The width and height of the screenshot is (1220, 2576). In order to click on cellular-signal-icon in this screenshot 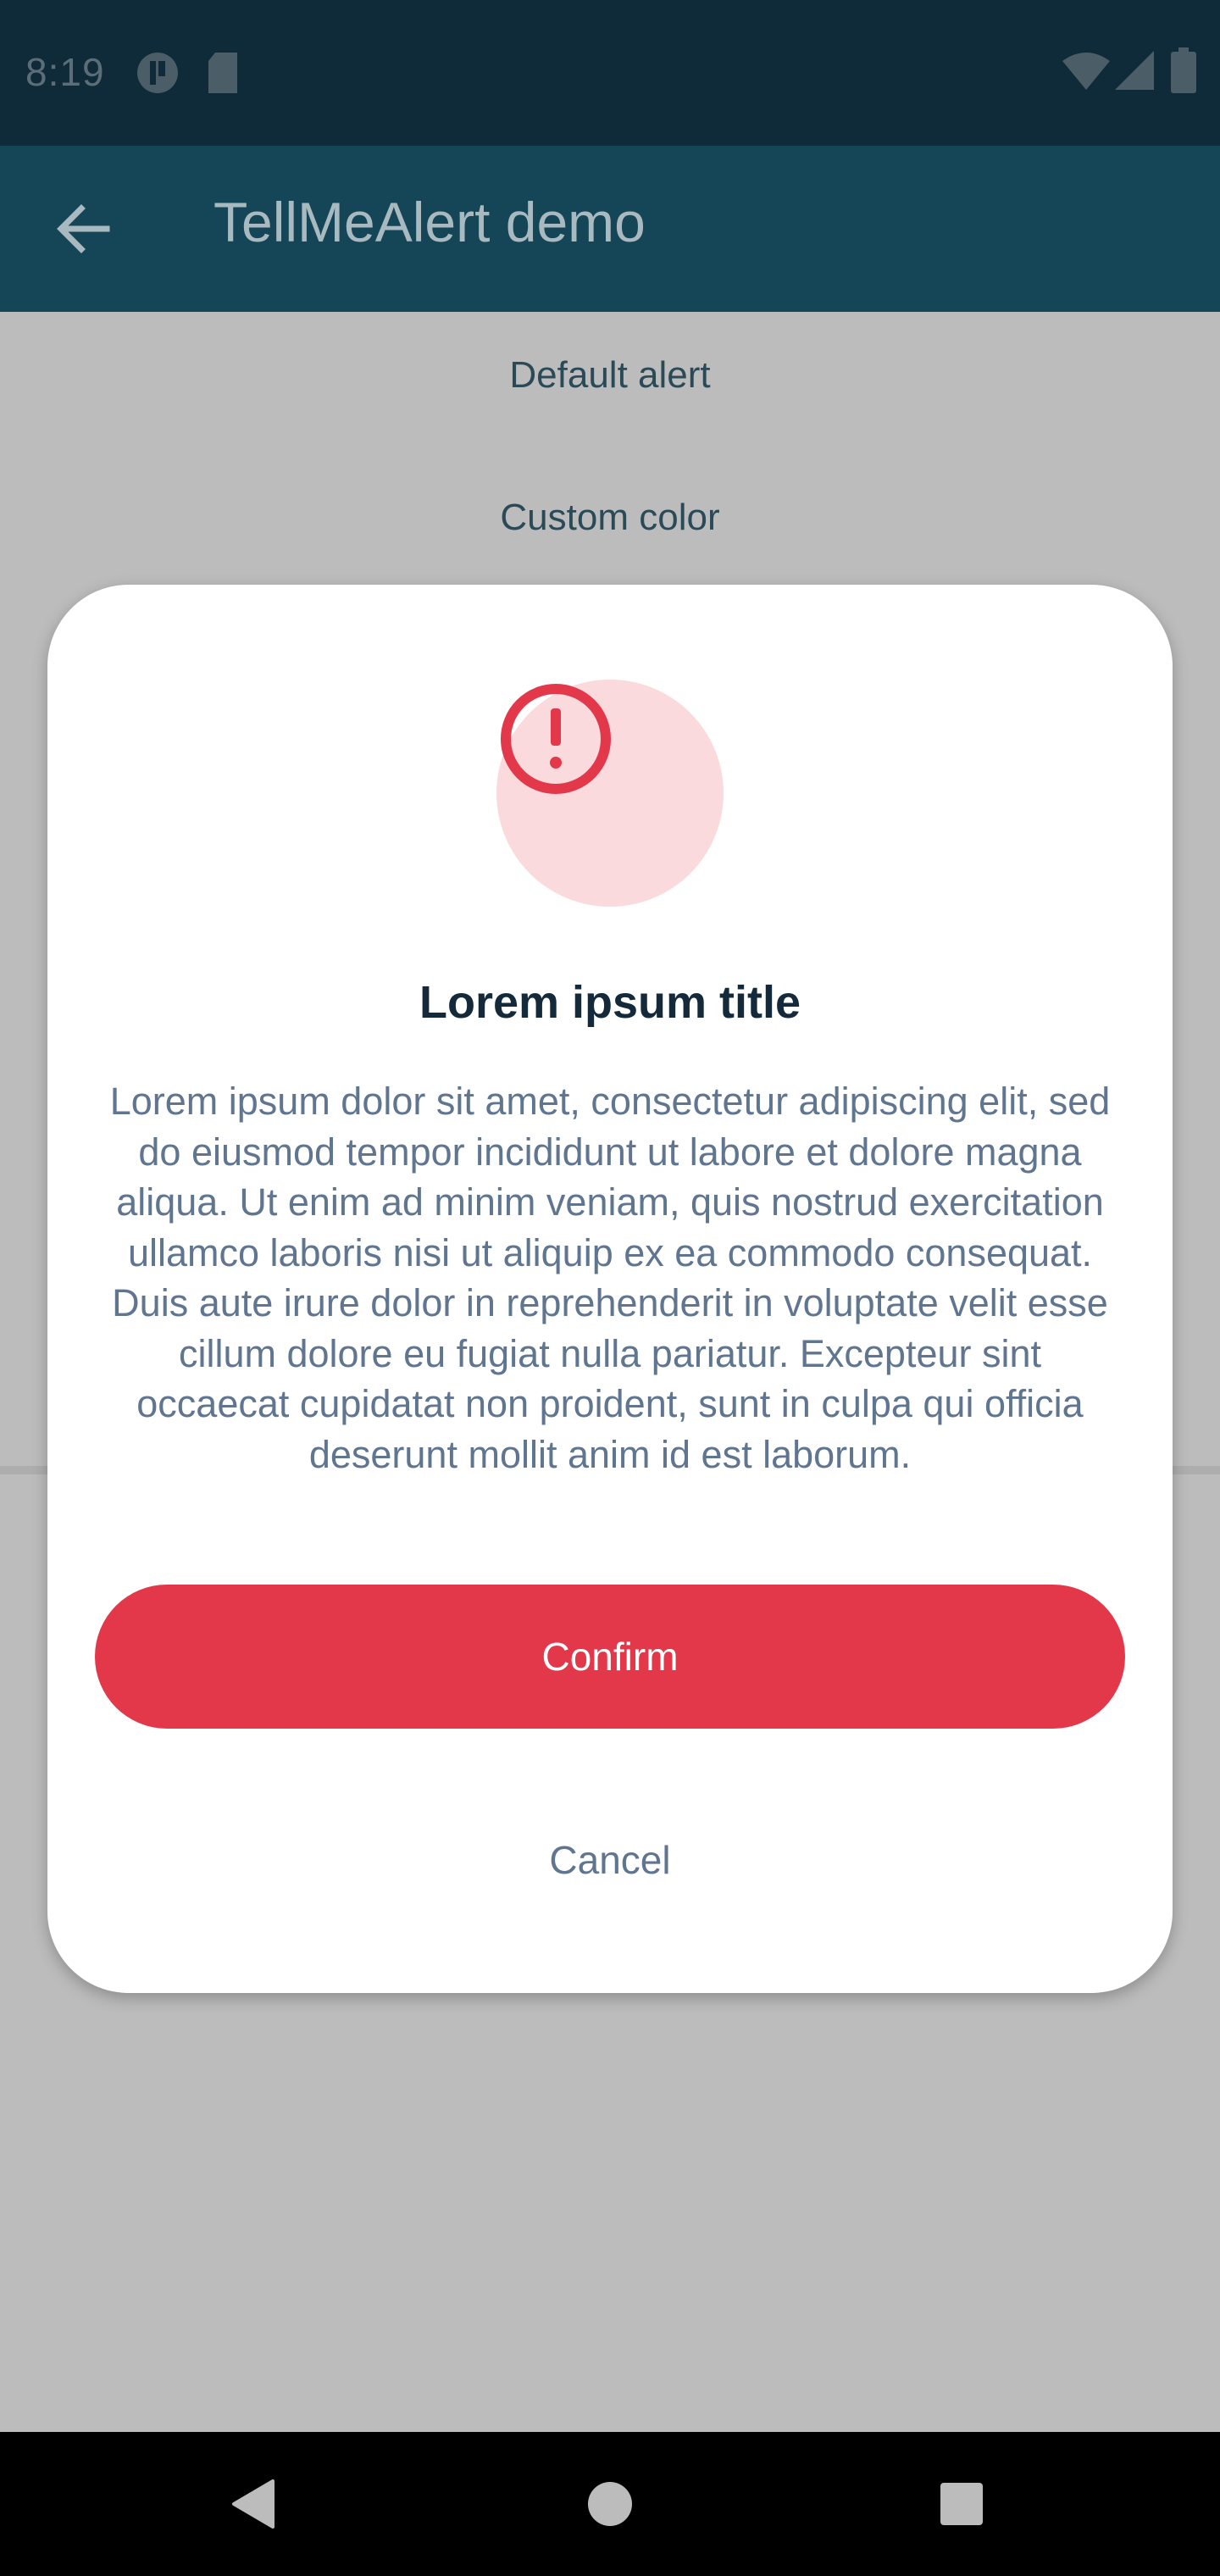, I will do `click(1134, 72)`.